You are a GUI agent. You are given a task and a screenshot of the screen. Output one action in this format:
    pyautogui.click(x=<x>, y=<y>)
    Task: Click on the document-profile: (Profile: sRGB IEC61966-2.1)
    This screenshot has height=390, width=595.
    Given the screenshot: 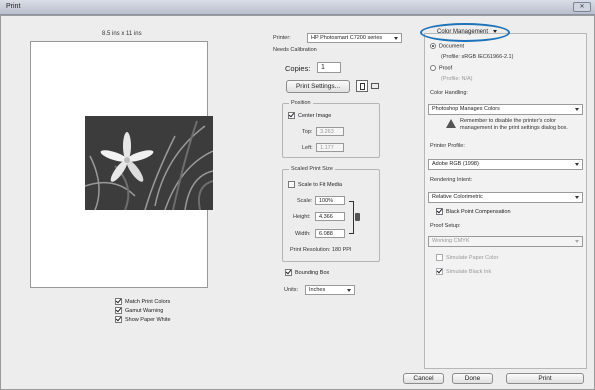 What is the action you would take?
    pyautogui.click(x=477, y=57)
    